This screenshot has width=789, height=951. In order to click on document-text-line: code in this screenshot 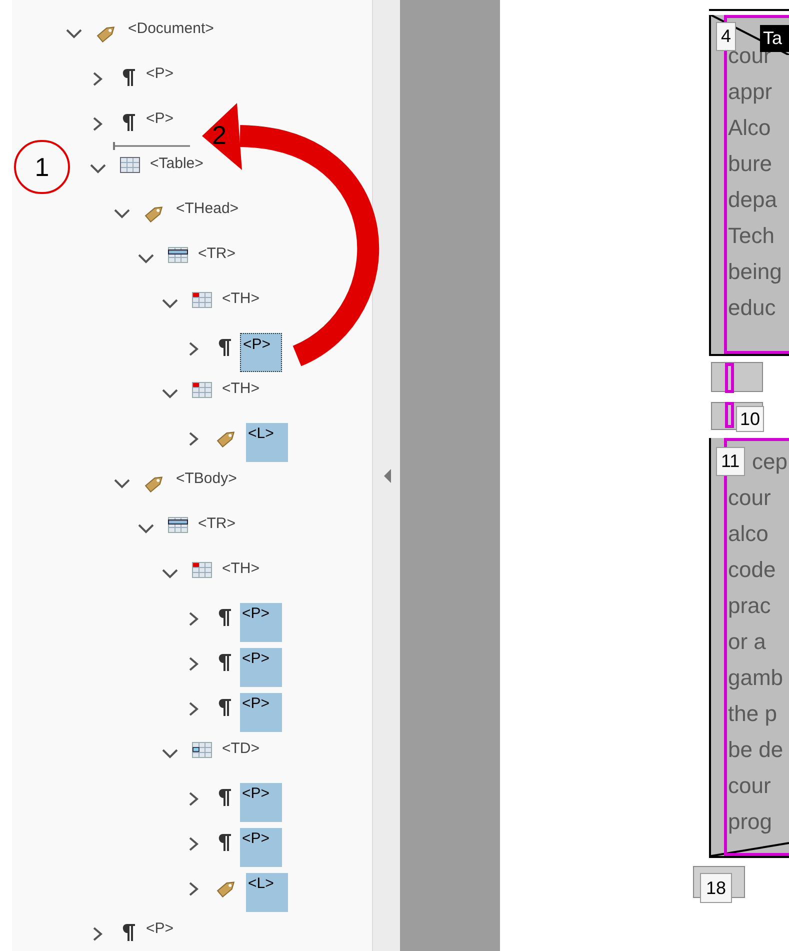, I will do `click(752, 570)`.